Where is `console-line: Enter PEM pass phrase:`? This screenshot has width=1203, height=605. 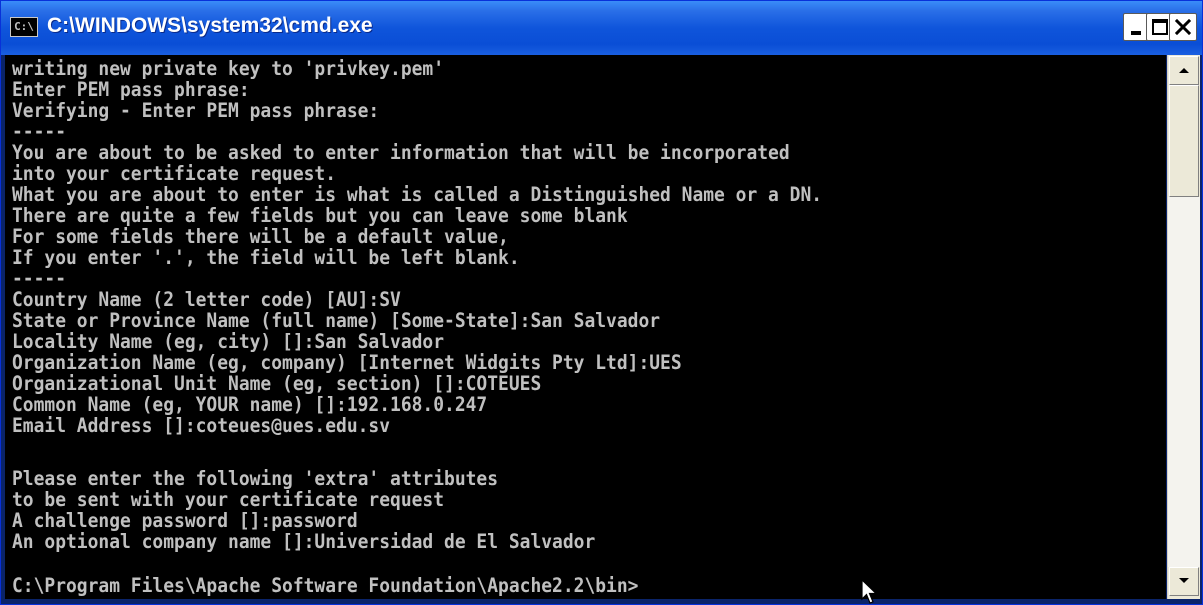 console-line: Enter PEM pass phrase: is located at coordinates (131, 89).